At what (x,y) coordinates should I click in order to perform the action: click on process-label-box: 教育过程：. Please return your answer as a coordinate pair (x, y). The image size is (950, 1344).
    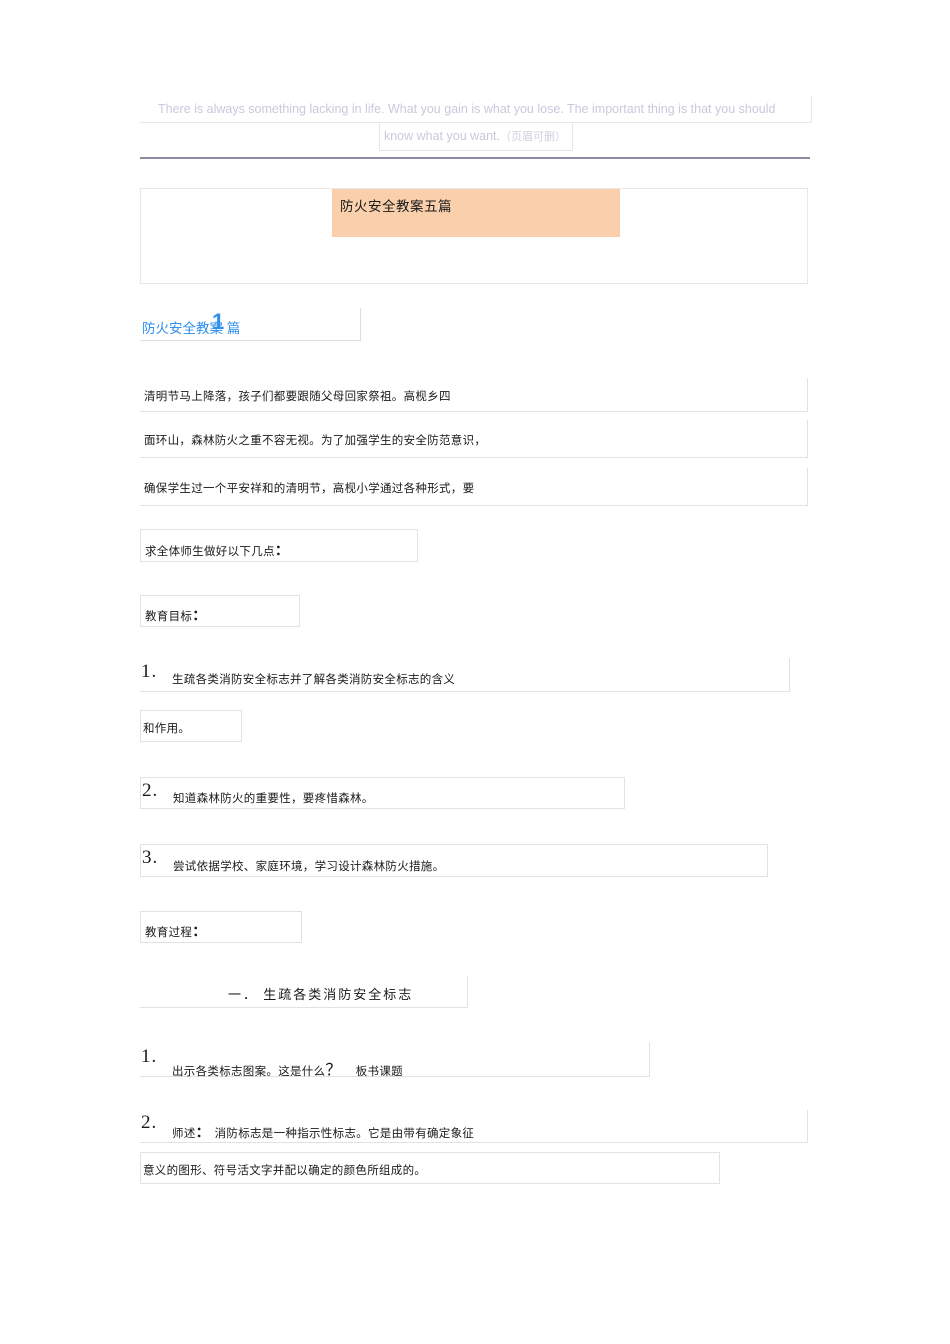
    Looking at the image, I should click on (221, 927).